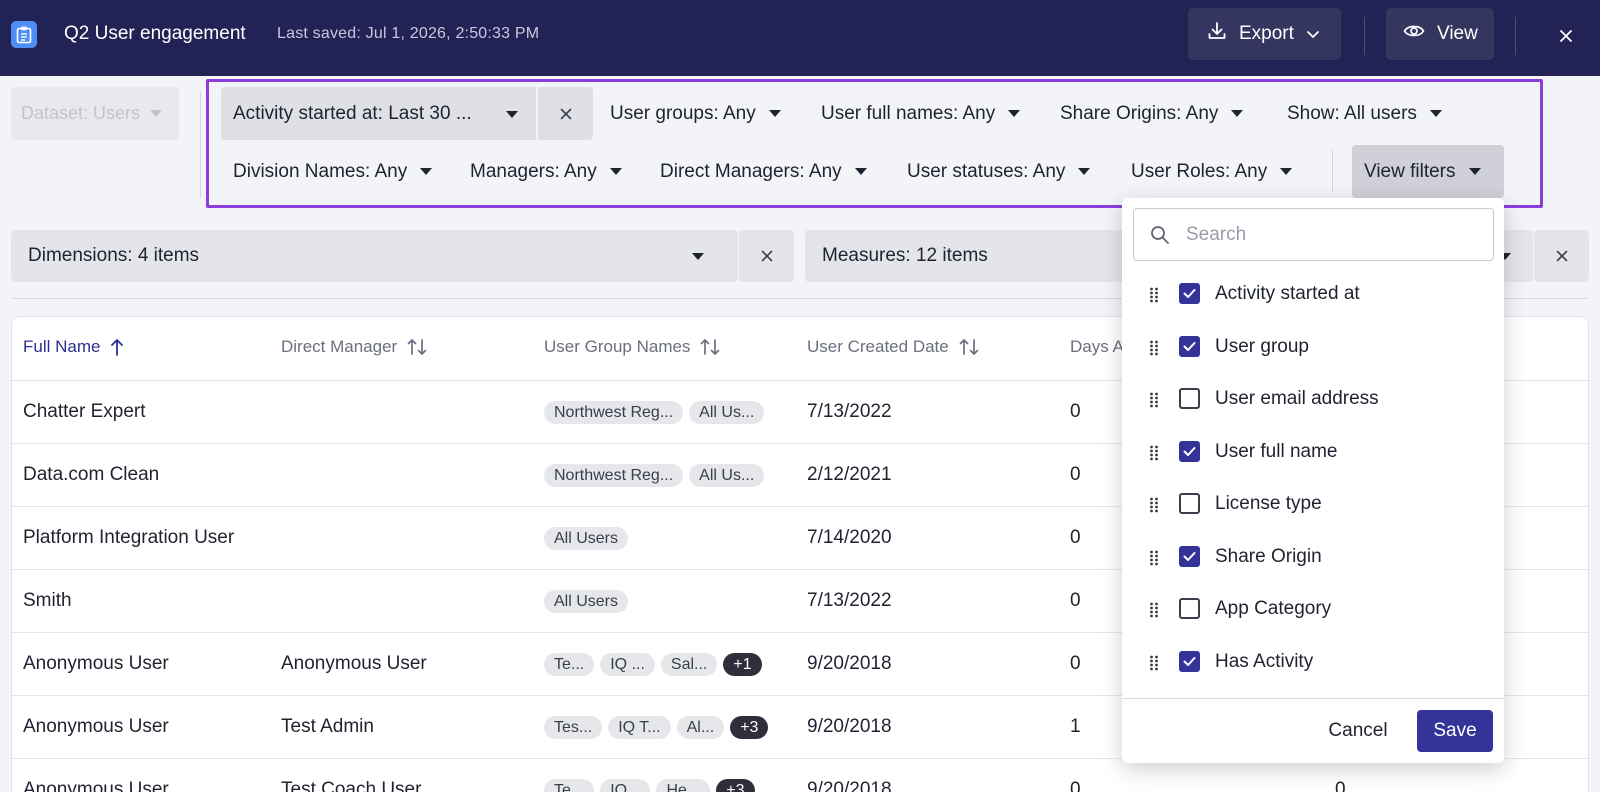 The width and height of the screenshot is (1600, 792). I want to click on filter-user-full-names: User full names: Any, so click(921, 113).